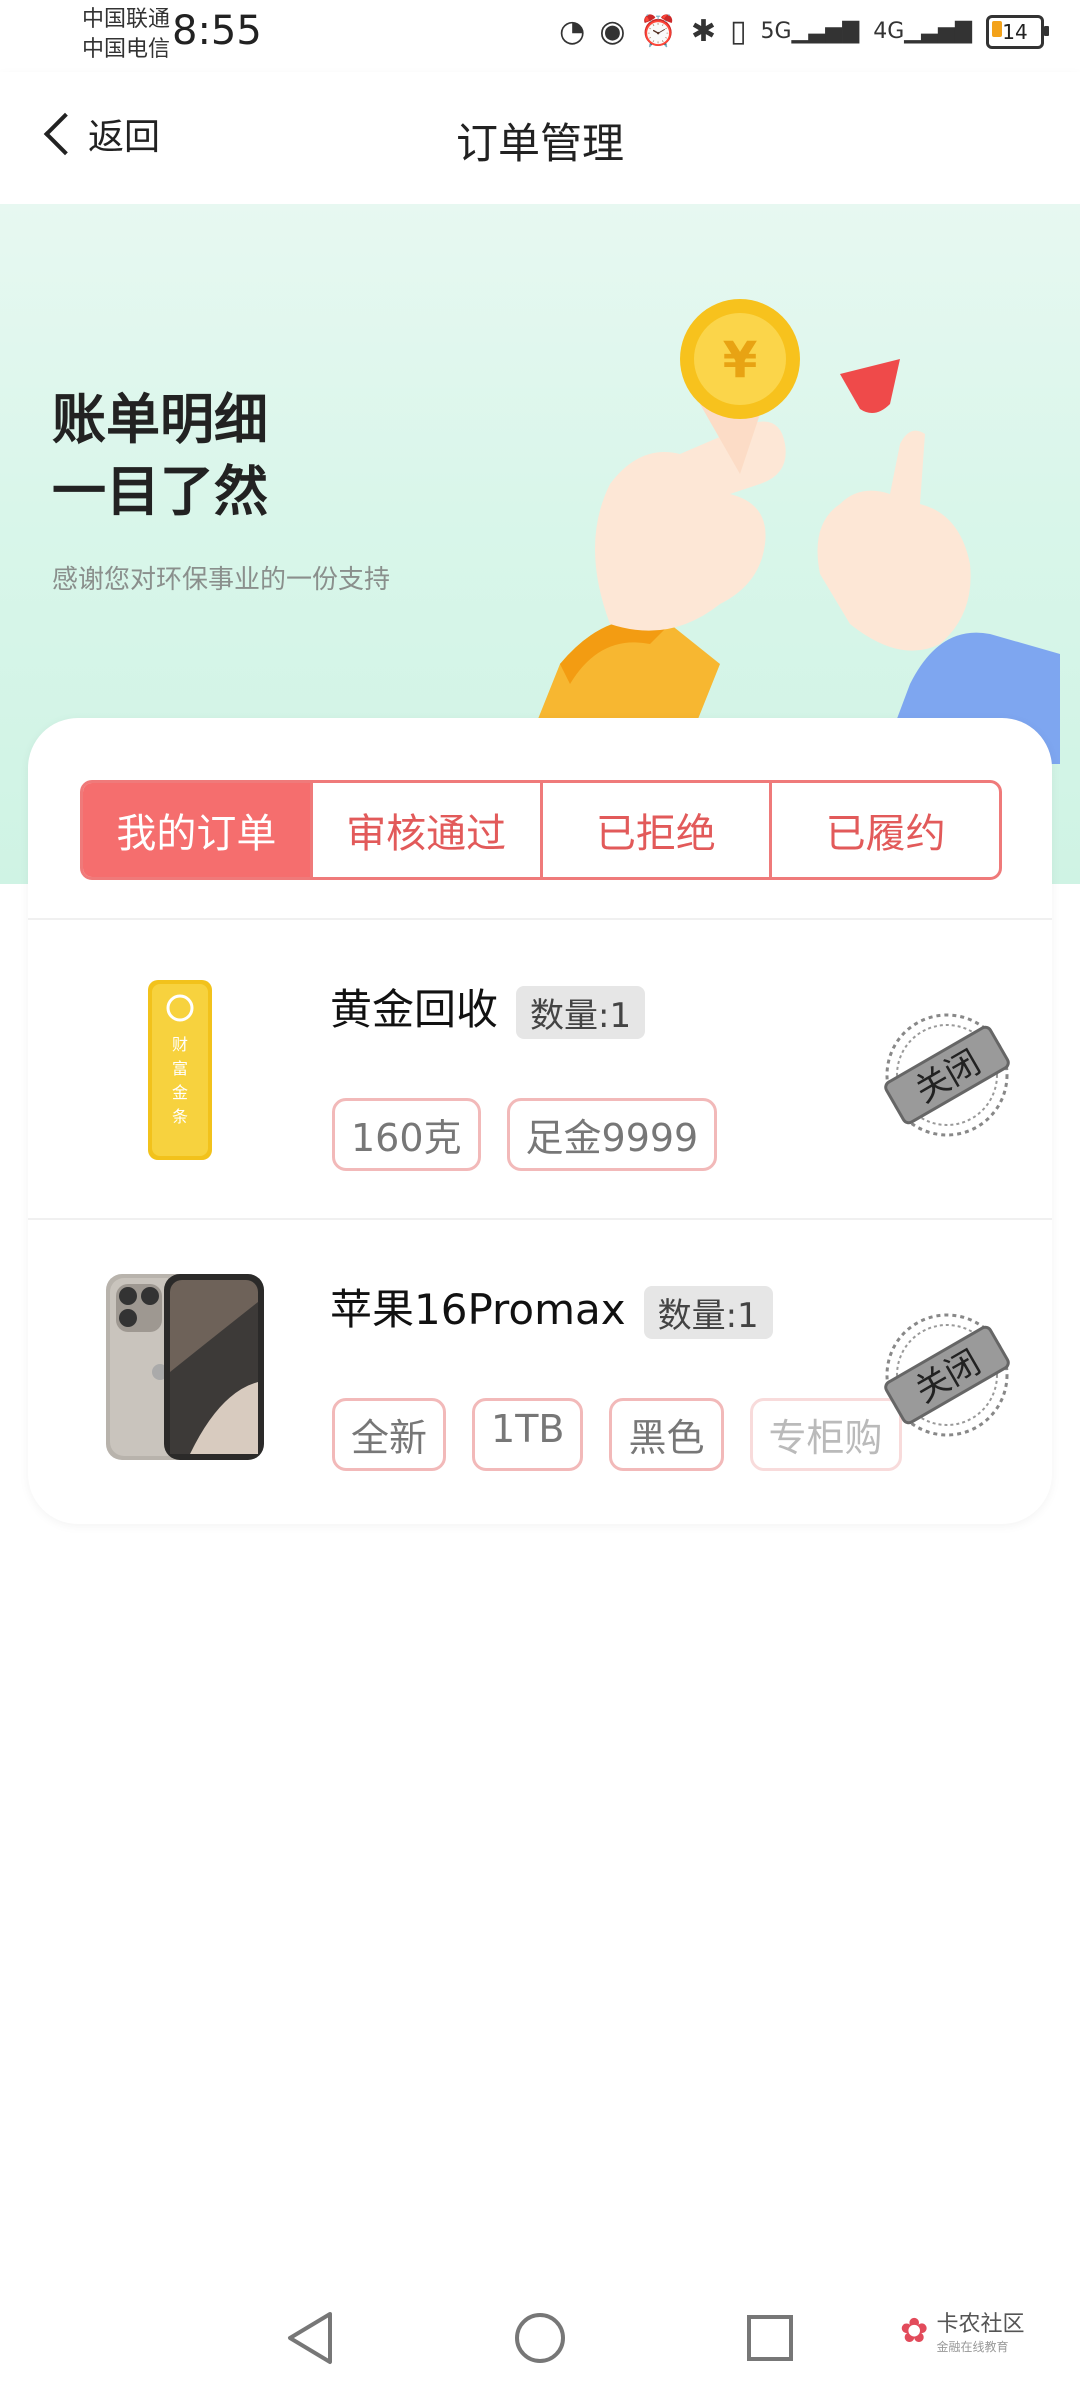  I want to click on tag: 1TB, so click(528, 1434).